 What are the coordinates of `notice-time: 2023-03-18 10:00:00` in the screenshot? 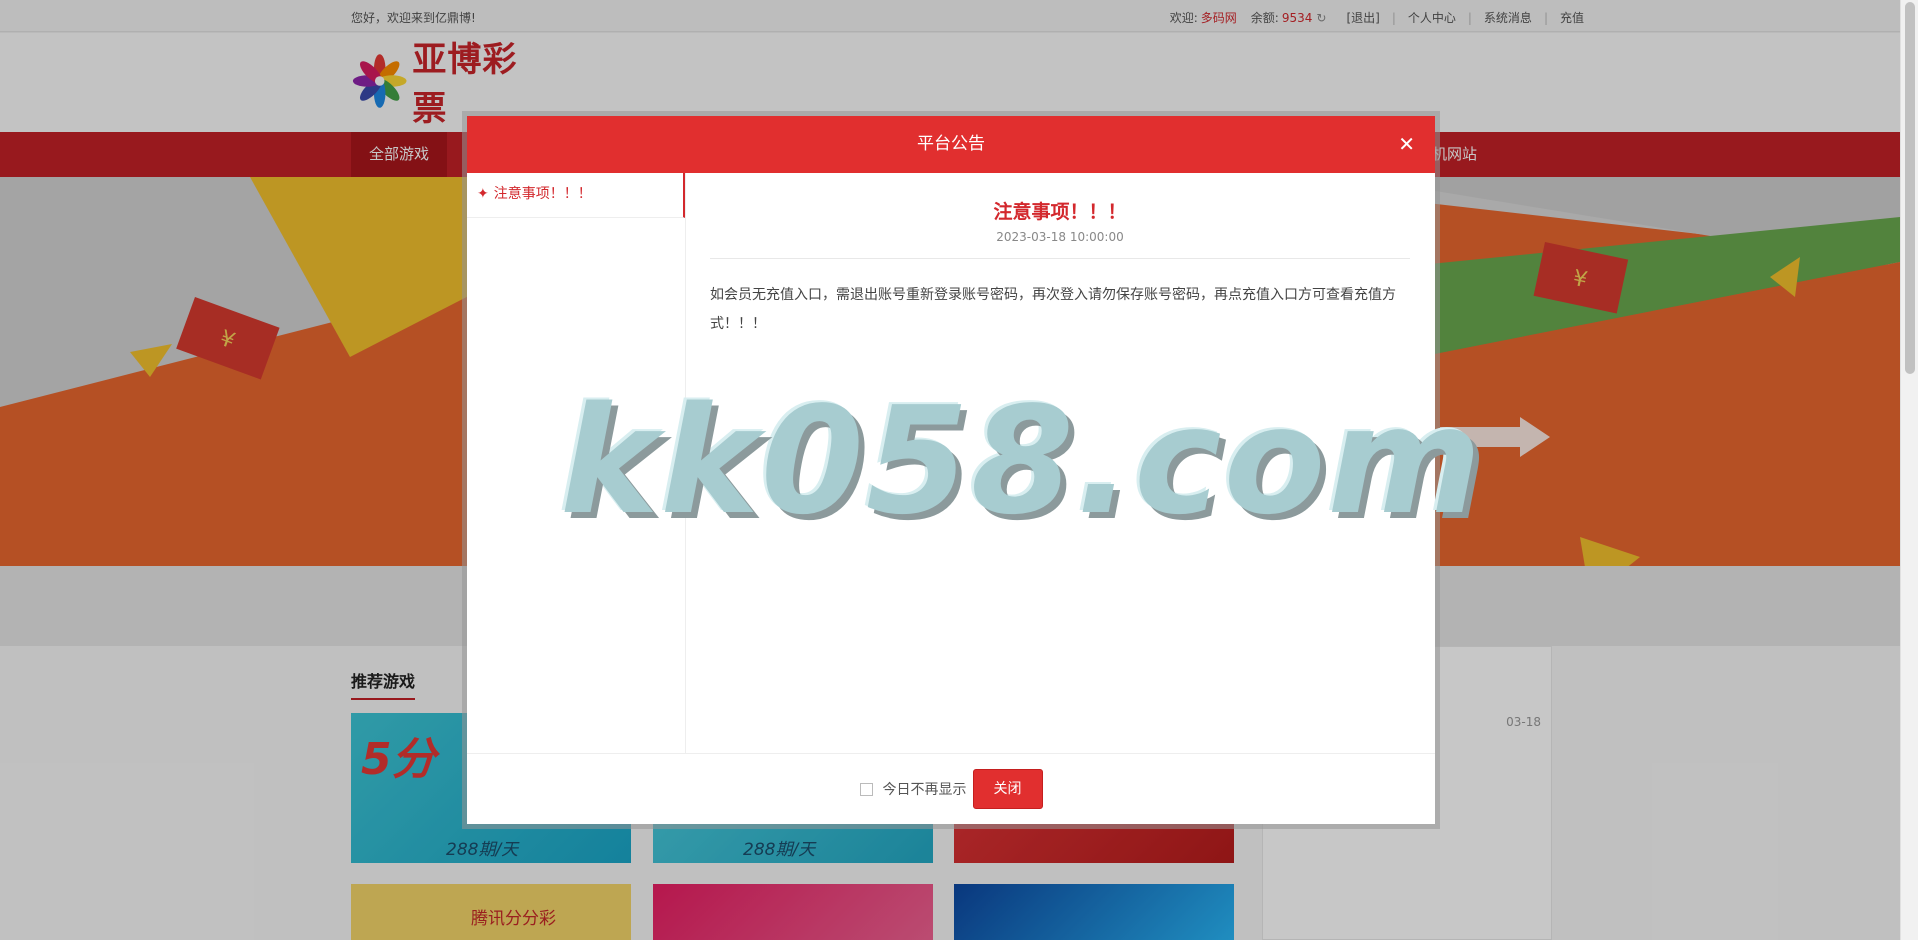 It's located at (1060, 237).